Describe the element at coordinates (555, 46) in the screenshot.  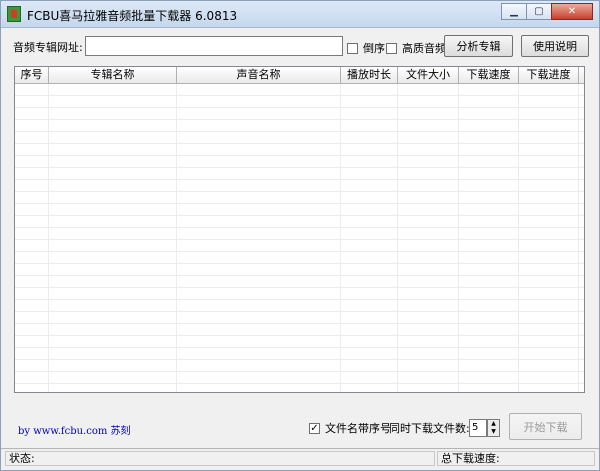
I see `help-button: 使用说明` at that location.